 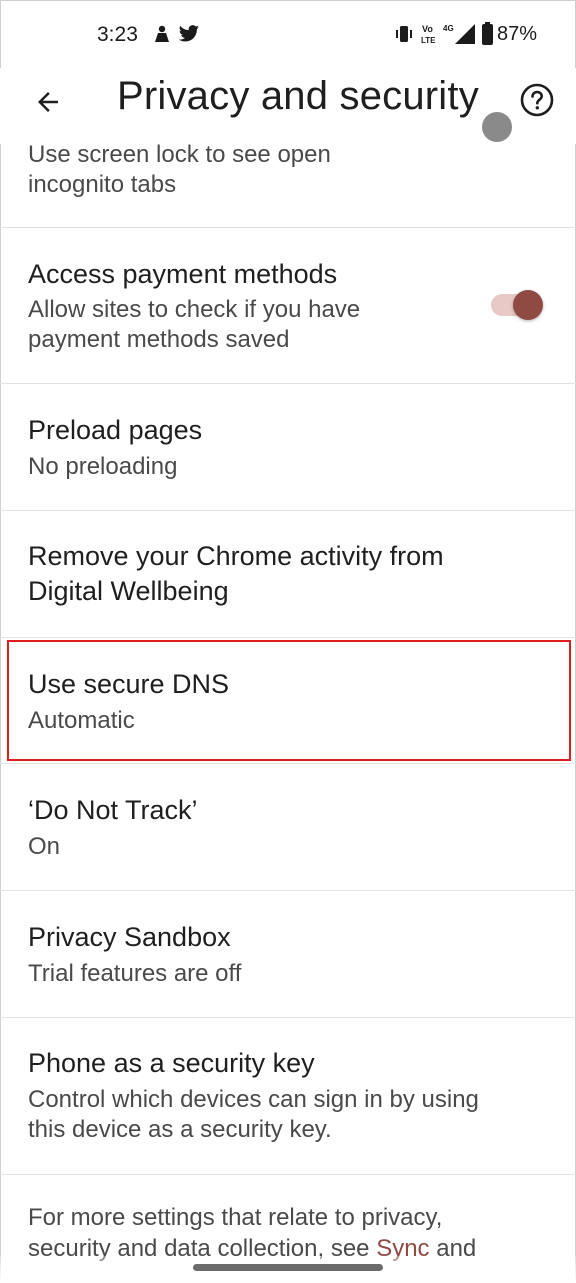 I want to click on setting-subtitle: No preloading, so click(x=103, y=466).